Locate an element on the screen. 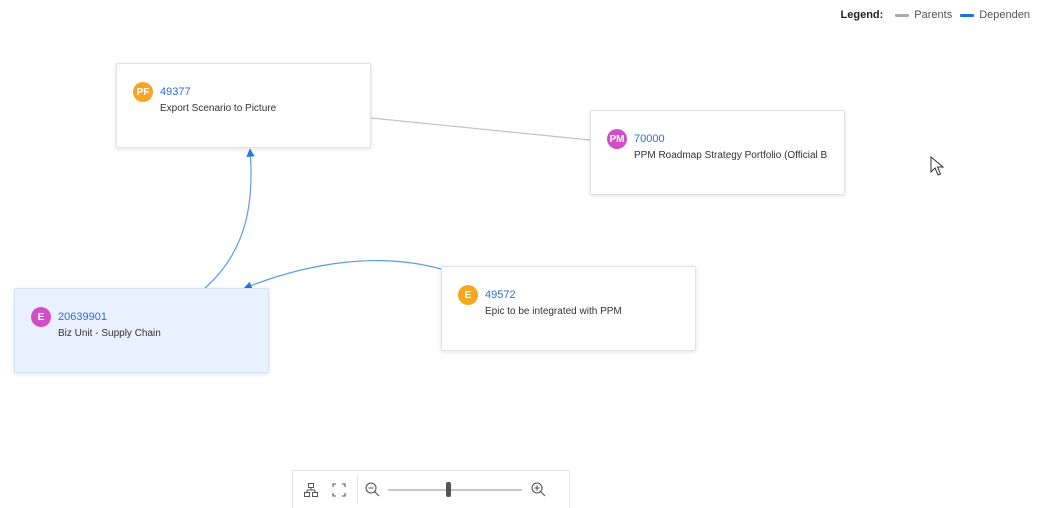  node-type-badge: PM is located at coordinates (617, 139).